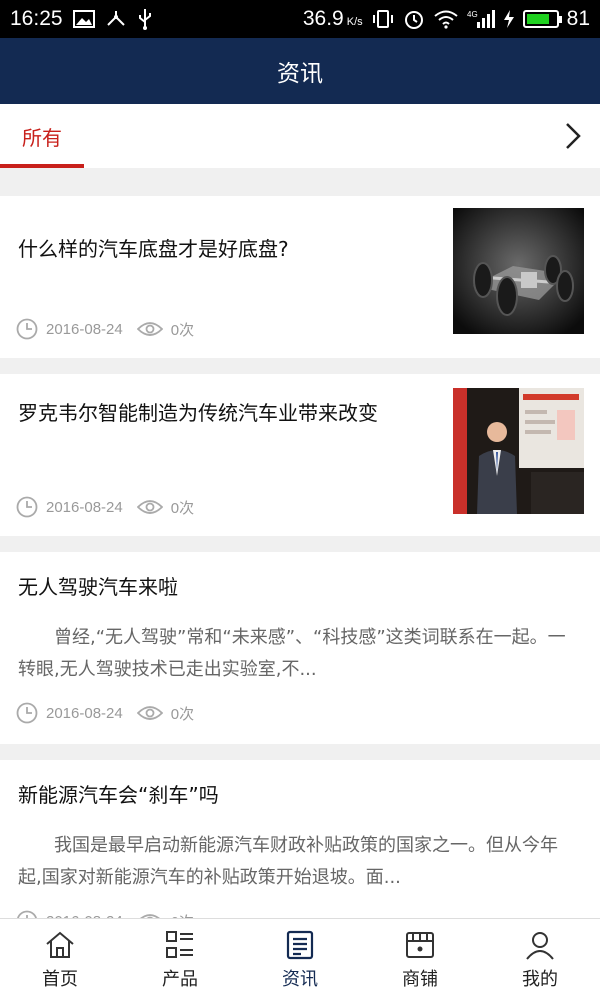 This screenshot has height=1000, width=600. I want to click on charging-icon, so click(508, 19).